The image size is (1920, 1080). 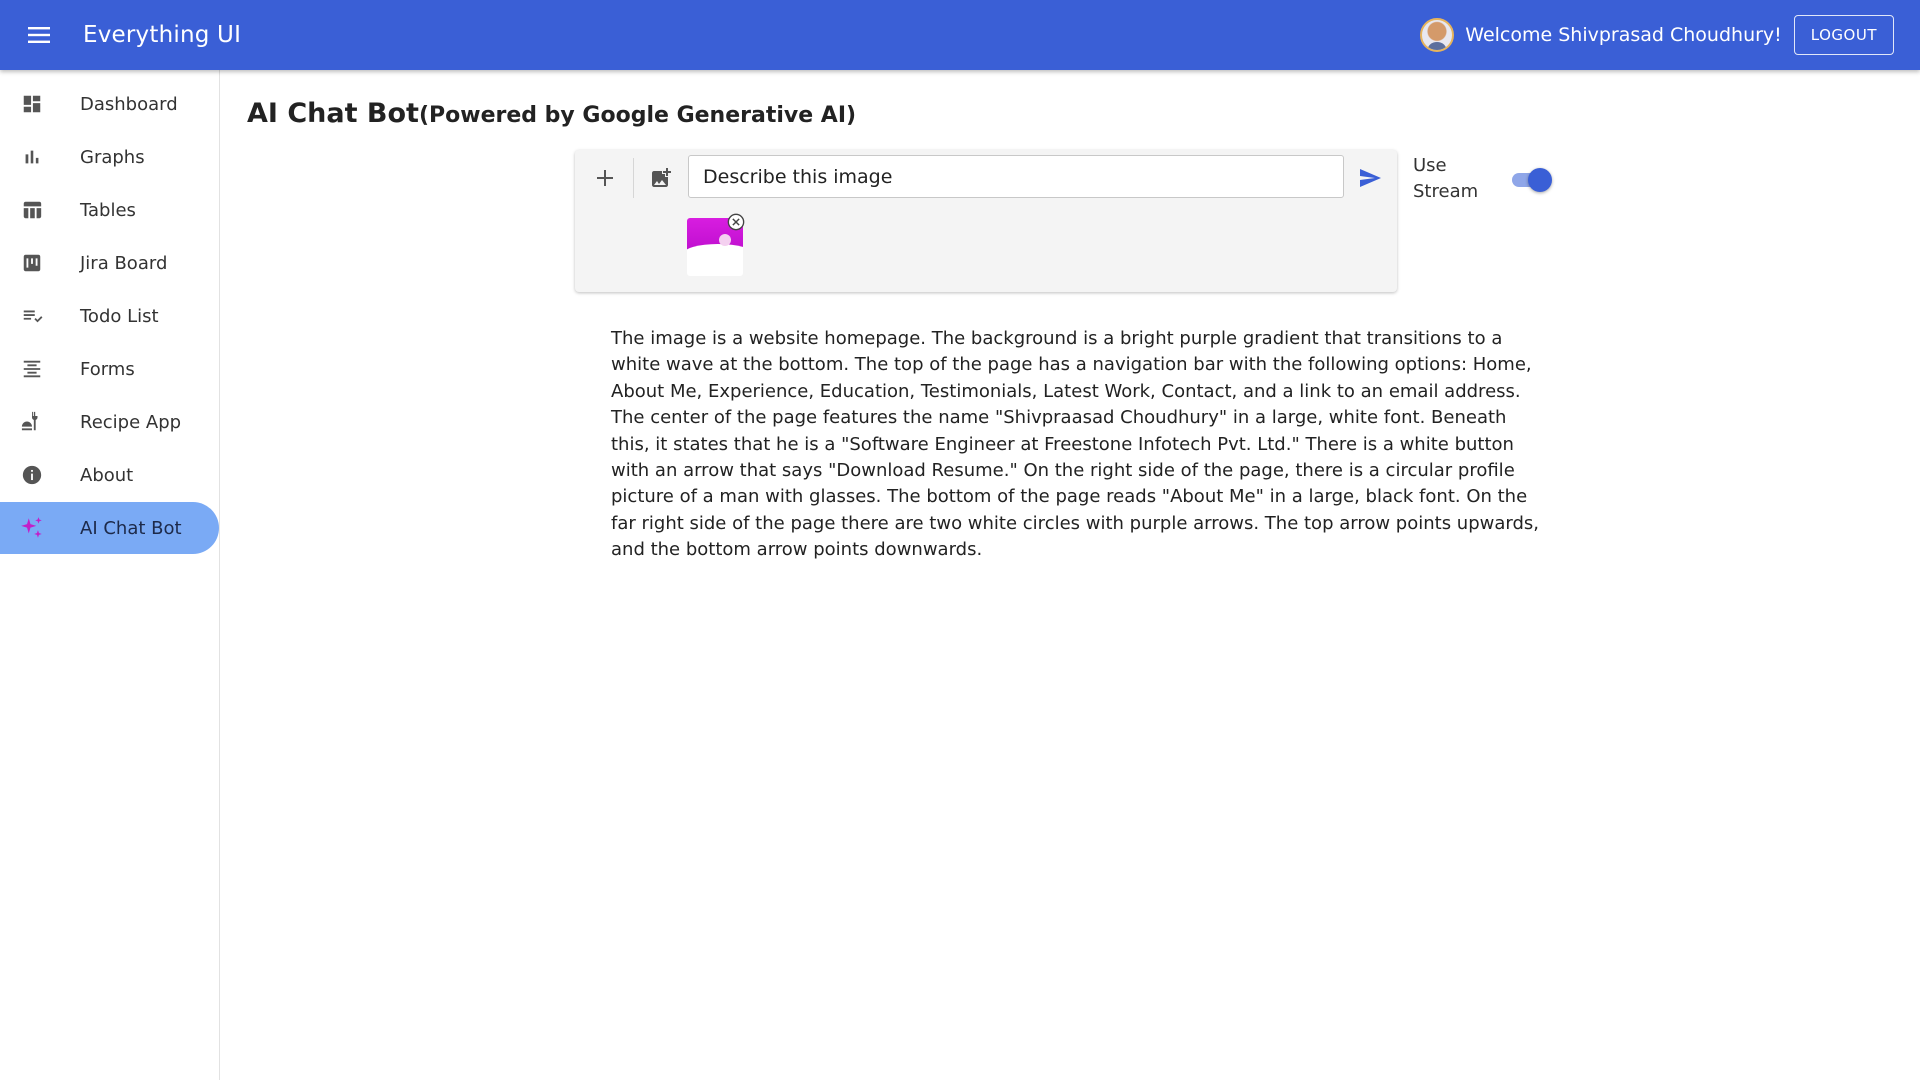 I want to click on logout-button: LOGOUT, so click(x=1843, y=35).